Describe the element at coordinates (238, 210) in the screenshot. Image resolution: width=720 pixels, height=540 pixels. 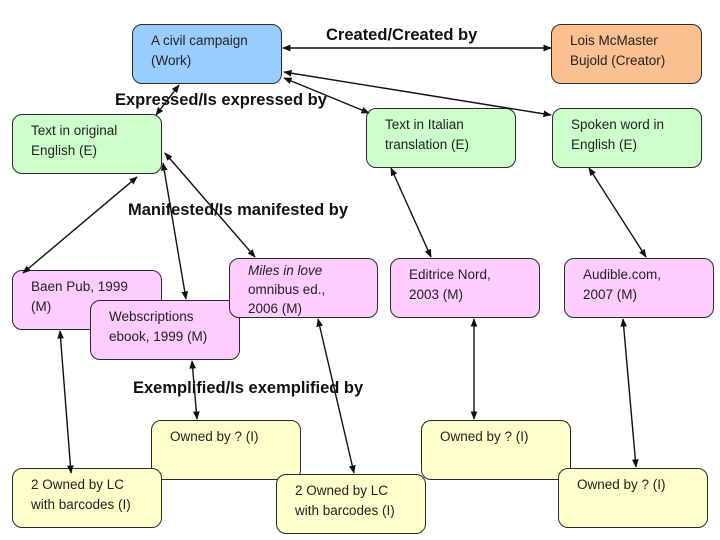
I see `relation-manifested-label: Manifested/Is manifested by` at that location.